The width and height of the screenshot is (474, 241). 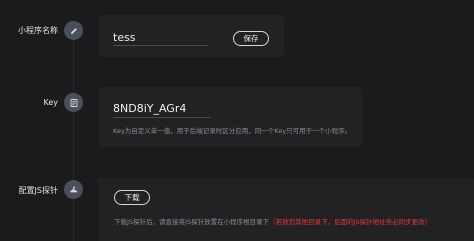 I want to click on probe-label: 配置JS探针, so click(x=38, y=190).